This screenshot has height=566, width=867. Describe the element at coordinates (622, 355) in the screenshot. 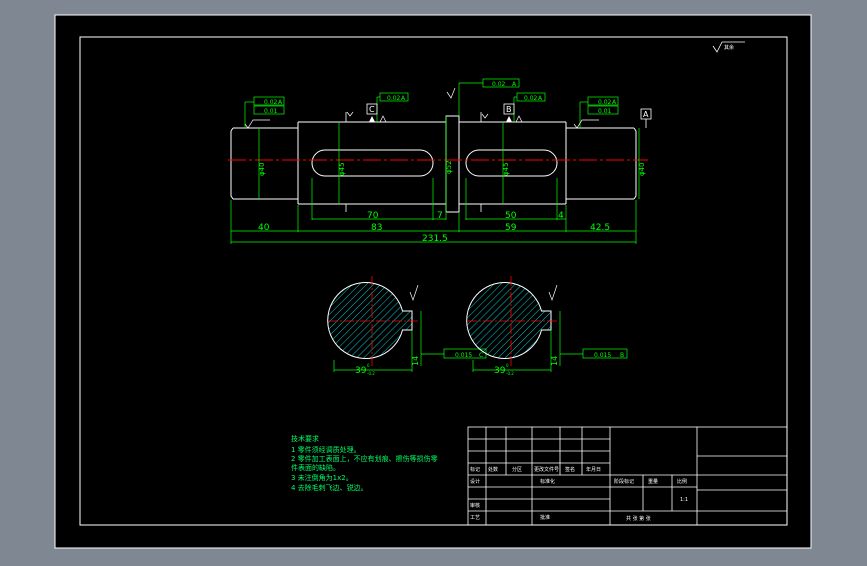

I see `section-tol-ref: B` at that location.